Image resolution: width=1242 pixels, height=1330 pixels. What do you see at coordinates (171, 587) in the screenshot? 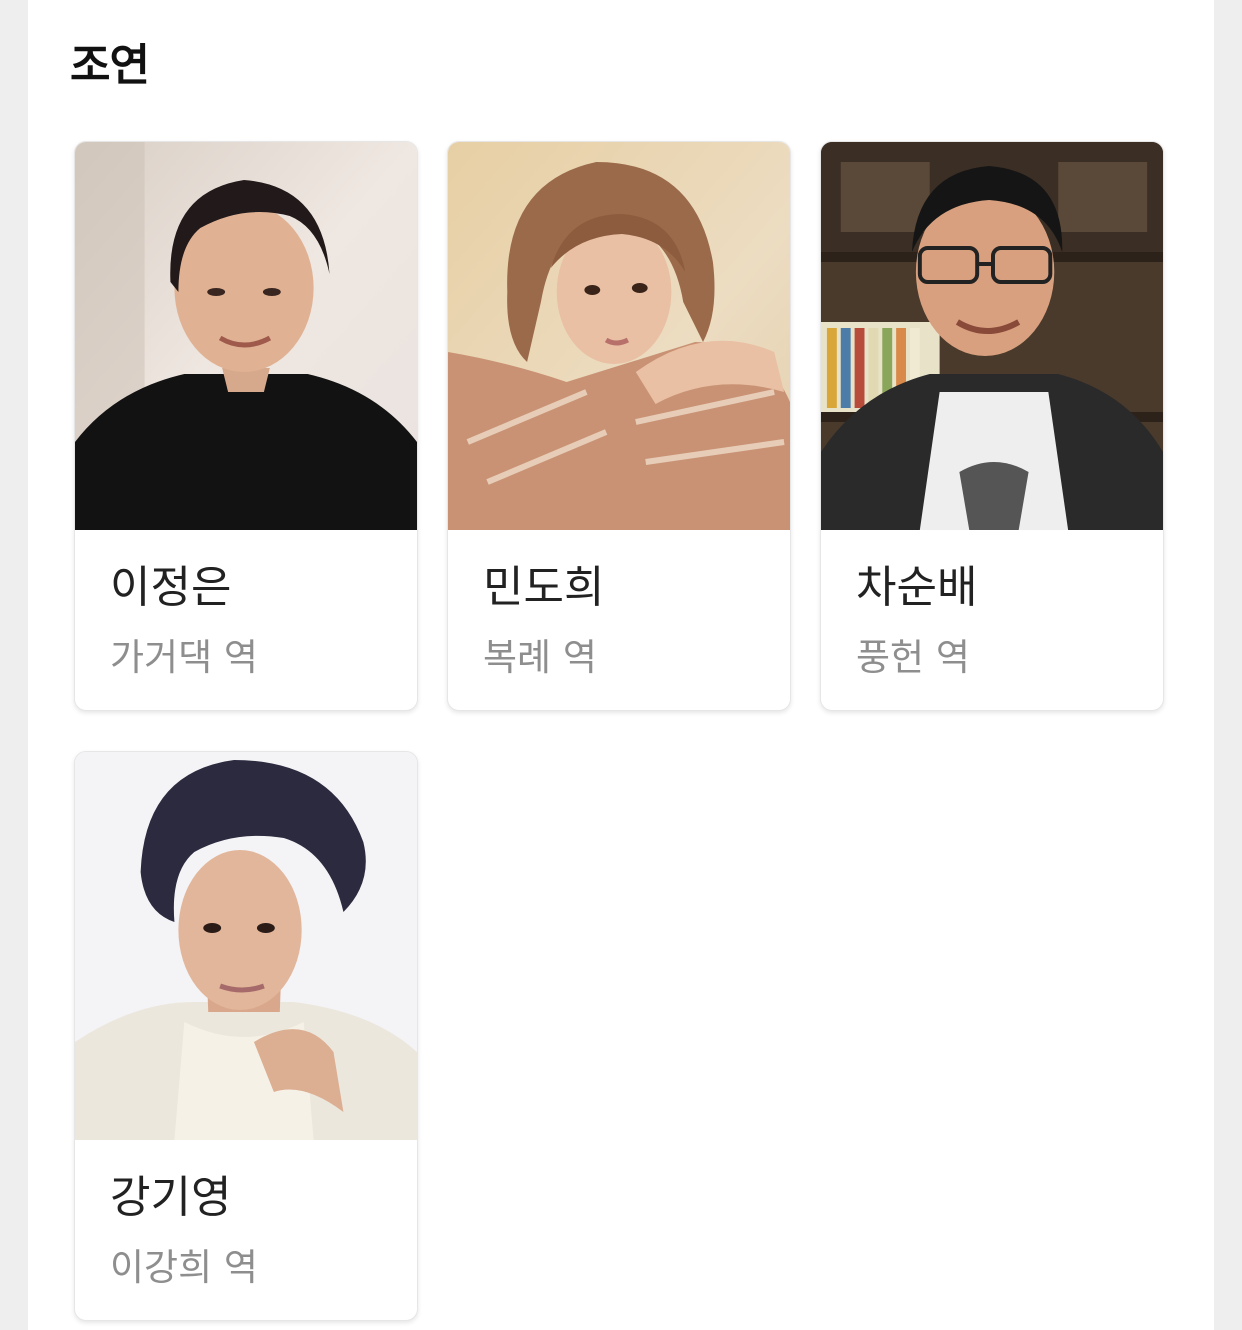
I see `actor-name: 이정은` at bounding box center [171, 587].